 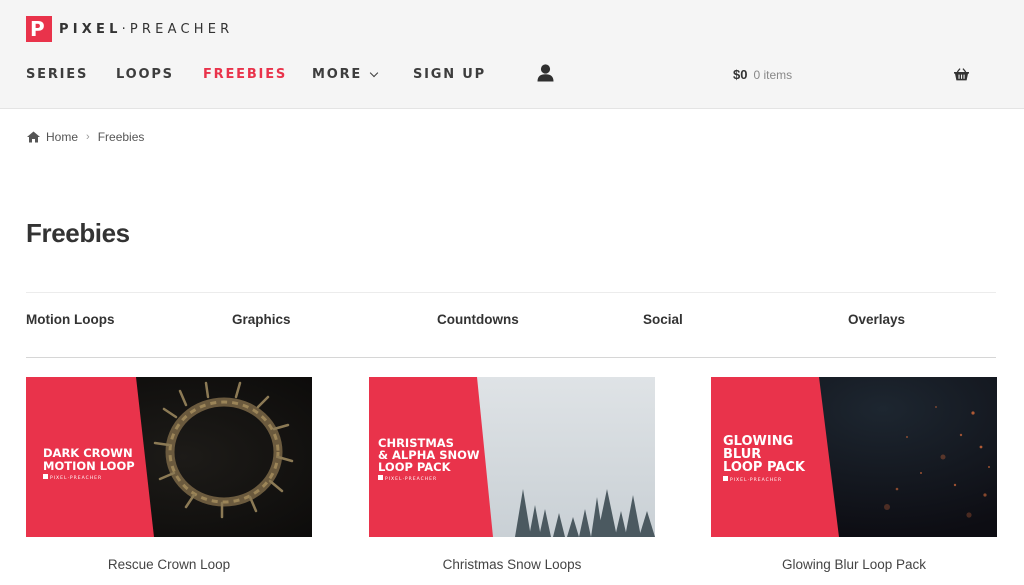 What do you see at coordinates (512, 565) in the screenshot?
I see `product-title: Christmas Snow Loops` at bounding box center [512, 565].